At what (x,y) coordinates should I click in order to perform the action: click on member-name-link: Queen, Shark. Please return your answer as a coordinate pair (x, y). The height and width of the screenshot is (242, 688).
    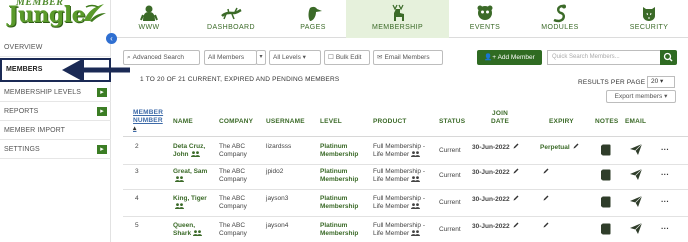
    Looking at the image, I should click on (188, 230).